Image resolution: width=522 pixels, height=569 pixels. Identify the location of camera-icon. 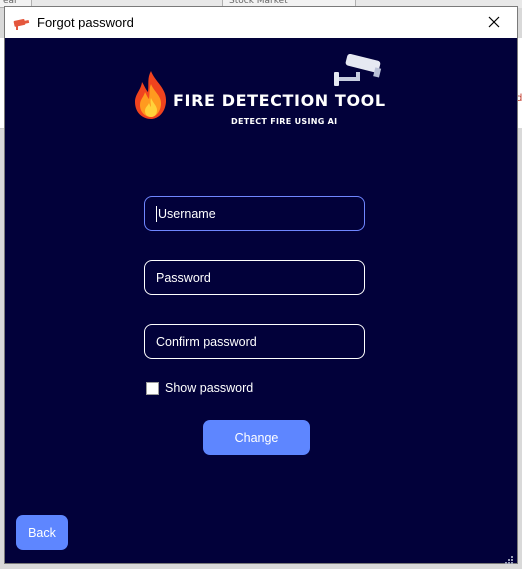
(22, 23).